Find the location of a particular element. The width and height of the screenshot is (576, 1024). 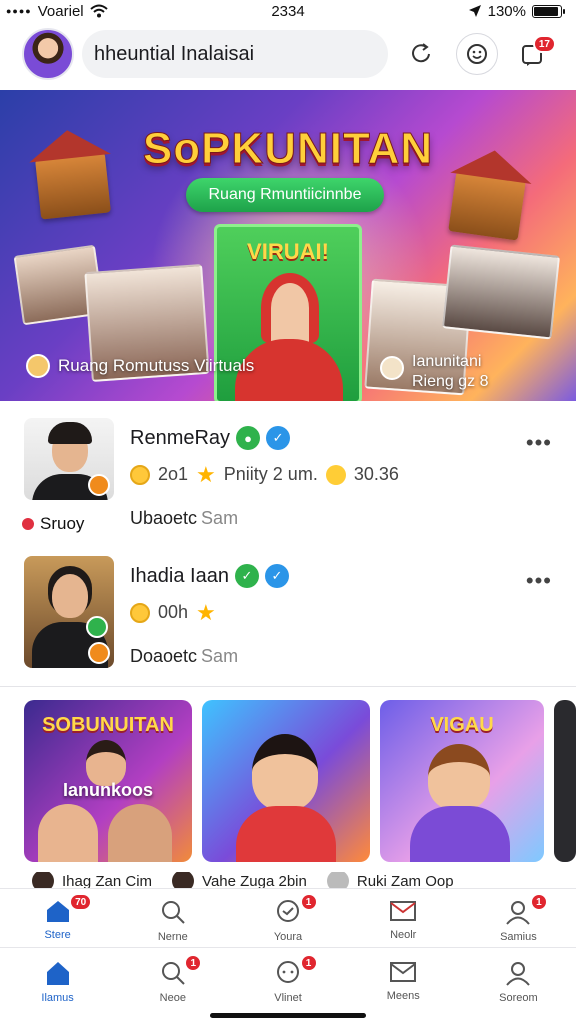

tab-chat: Youra 1 is located at coordinates (287, 918).